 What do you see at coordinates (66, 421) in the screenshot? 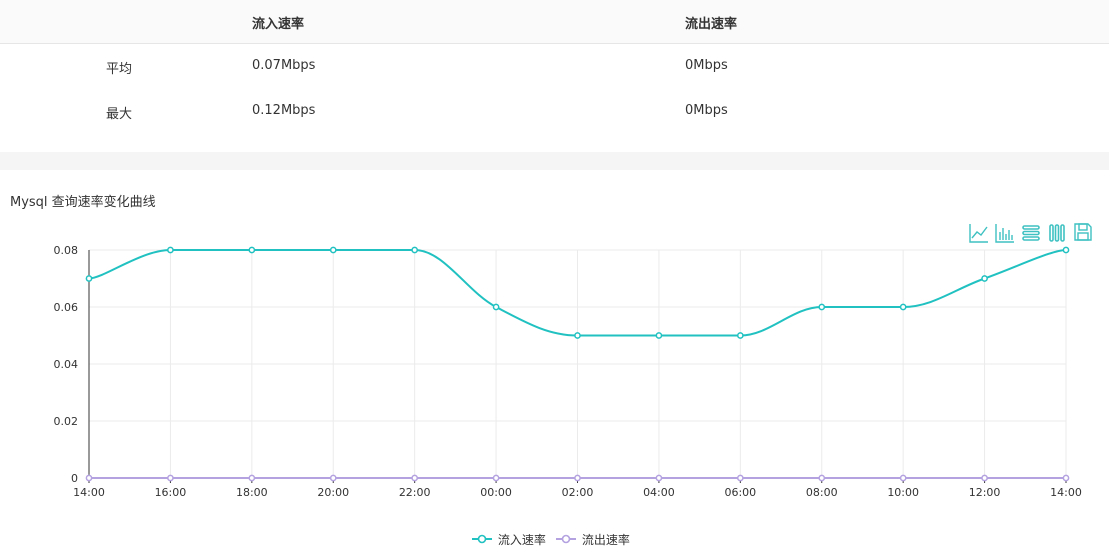
I see `y-tick-label: 0.02` at bounding box center [66, 421].